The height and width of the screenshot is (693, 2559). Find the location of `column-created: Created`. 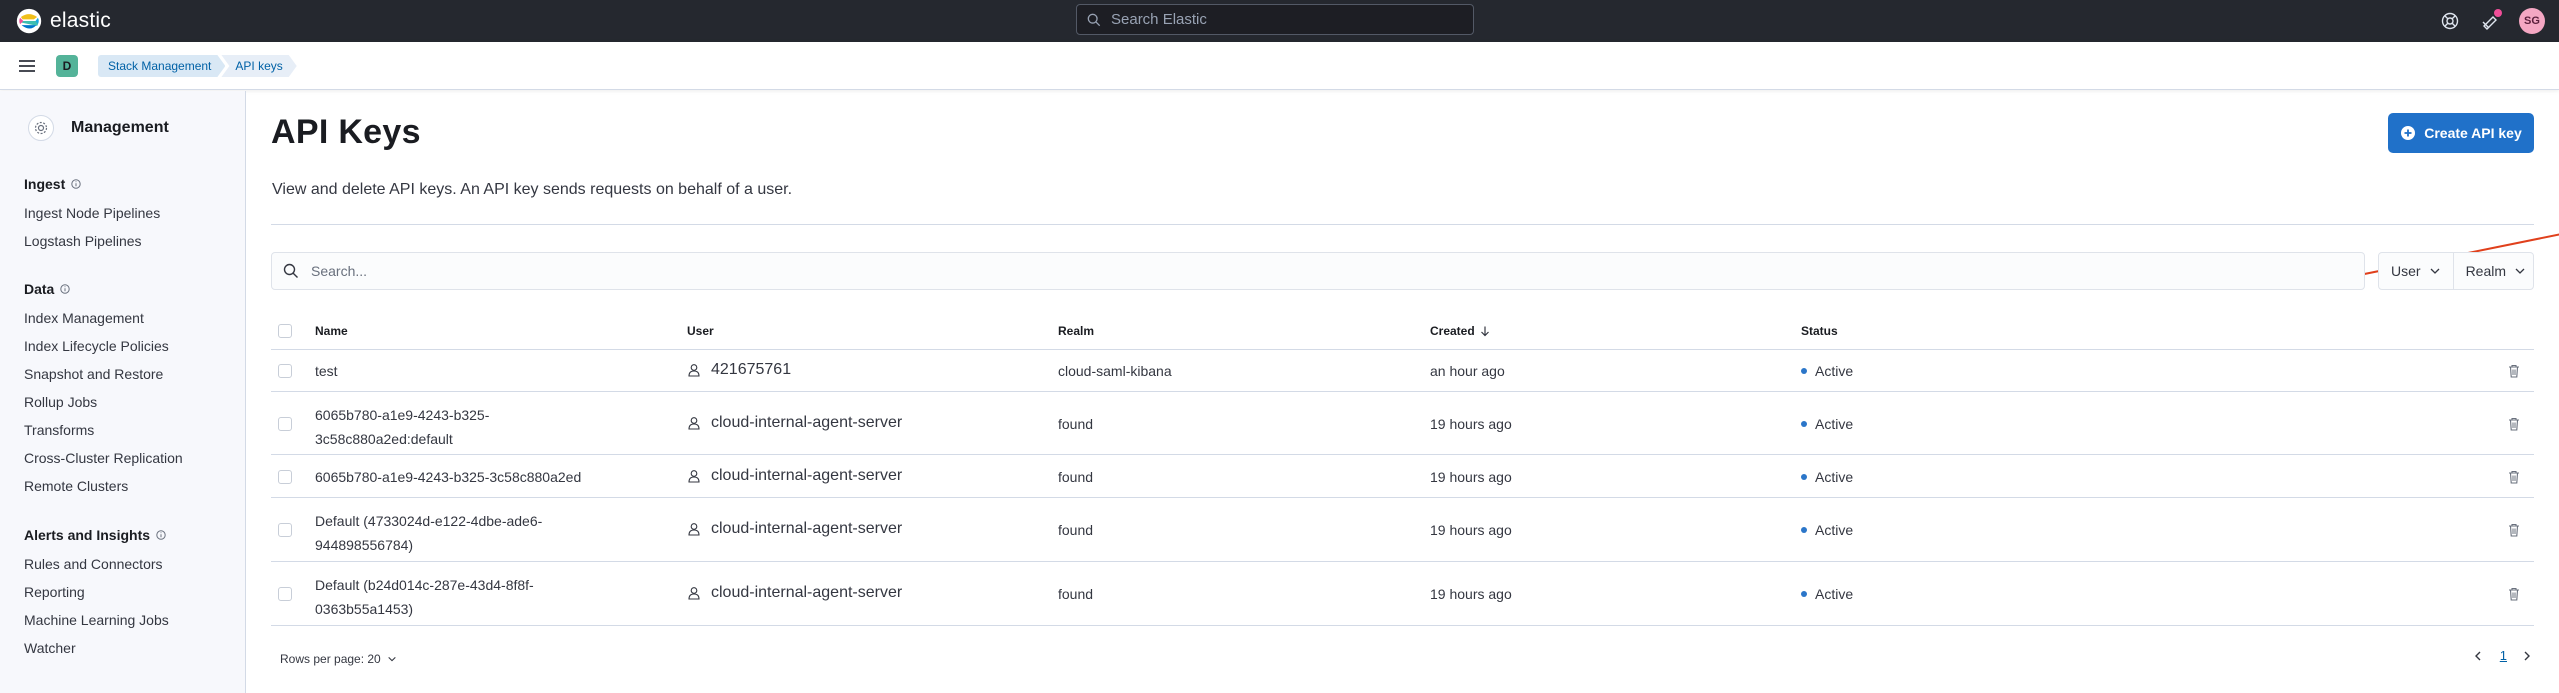

column-created: Created is located at coordinates (1460, 331).